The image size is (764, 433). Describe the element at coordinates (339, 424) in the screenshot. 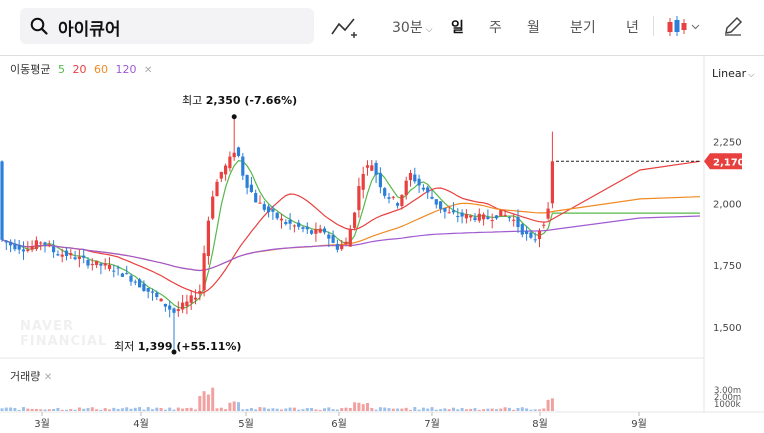

I see `x-tick-label: 6월` at that location.